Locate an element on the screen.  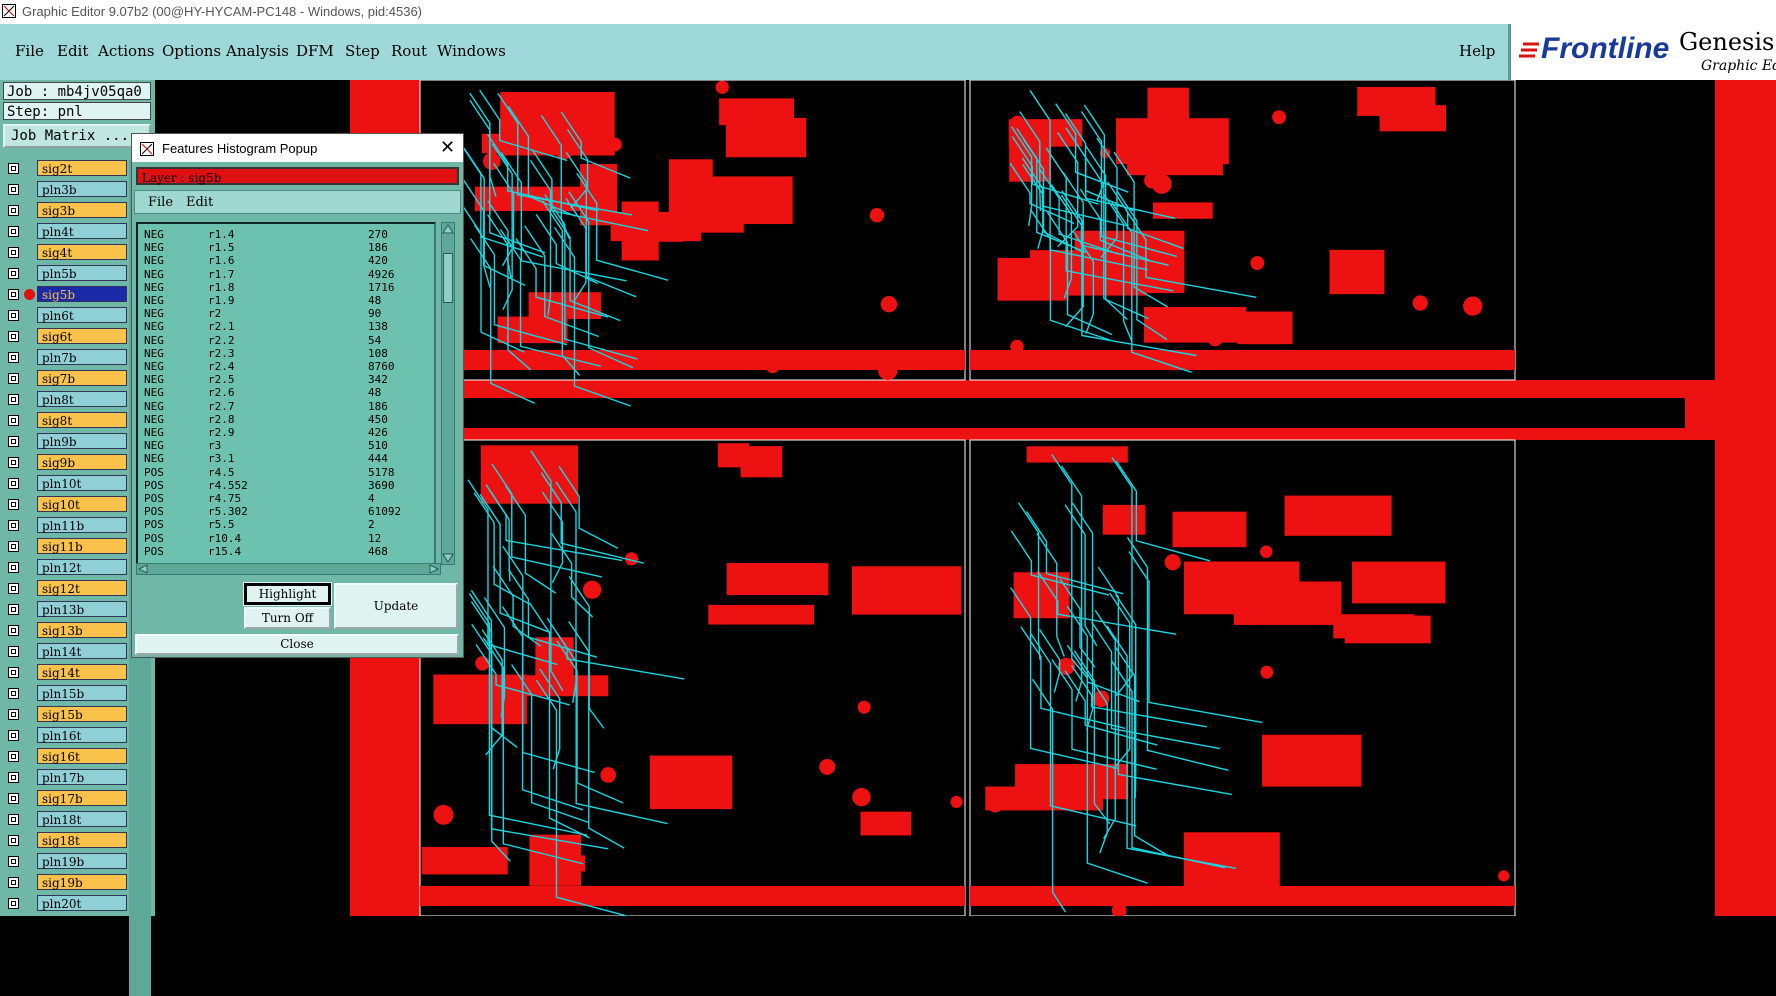
layer-row: sig7b is located at coordinates (65, 378).